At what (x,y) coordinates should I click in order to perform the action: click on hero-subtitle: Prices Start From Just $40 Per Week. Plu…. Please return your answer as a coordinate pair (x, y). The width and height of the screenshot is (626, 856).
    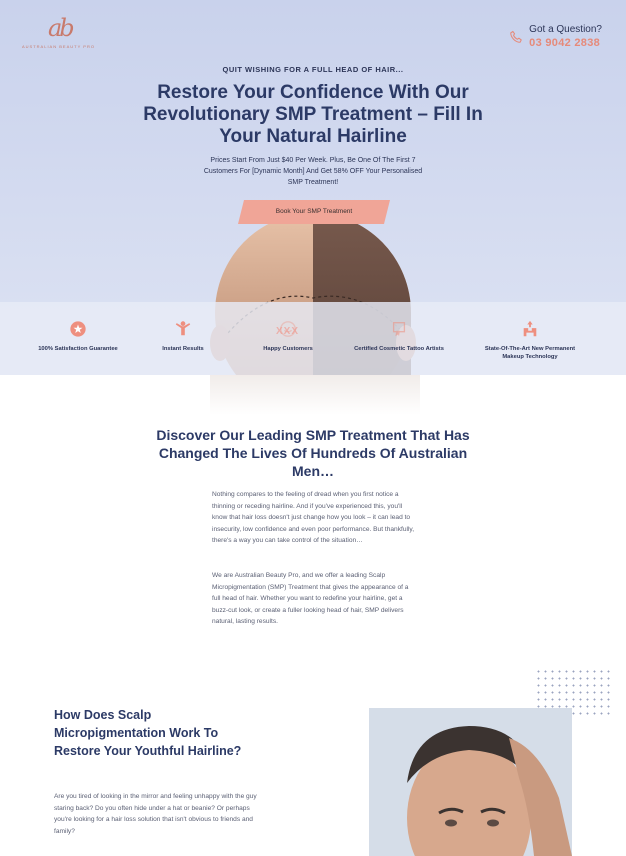
    Looking at the image, I should click on (313, 171).